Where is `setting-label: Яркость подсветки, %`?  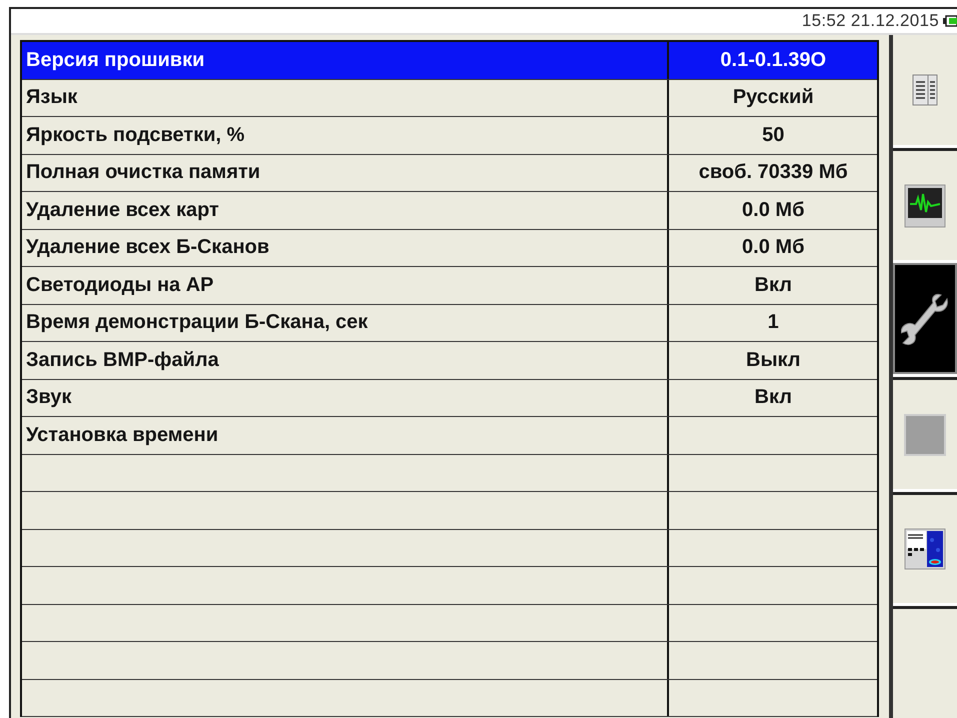
setting-label: Яркость подсветки, % is located at coordinates (135, 135).